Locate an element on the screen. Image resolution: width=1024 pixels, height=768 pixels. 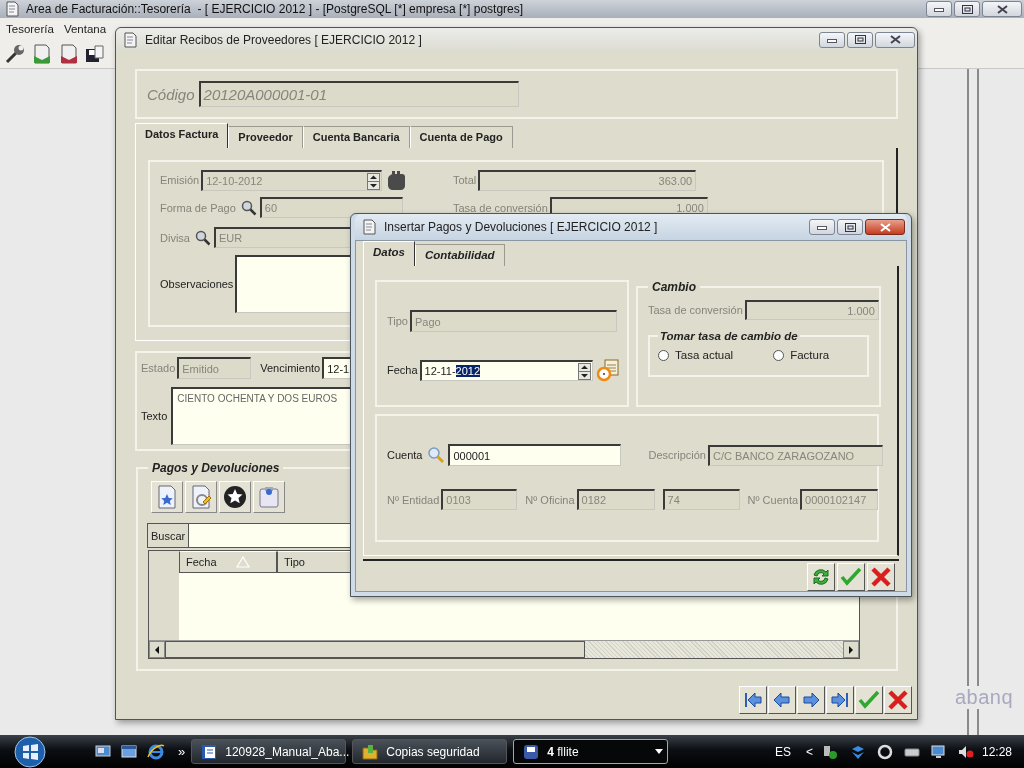
hand-icon is located at coordinates (396, 180).